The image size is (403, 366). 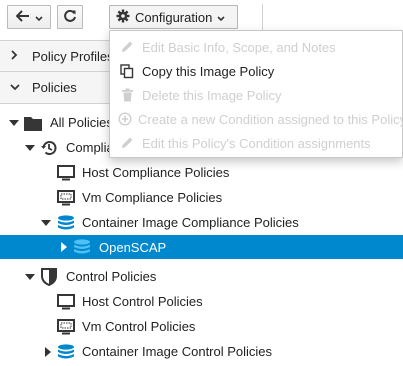 What do you see at coordinates (139, 326) in the screenshot?
I see `tree-label: Vm Control Policies` at bounding box center [139, 326].